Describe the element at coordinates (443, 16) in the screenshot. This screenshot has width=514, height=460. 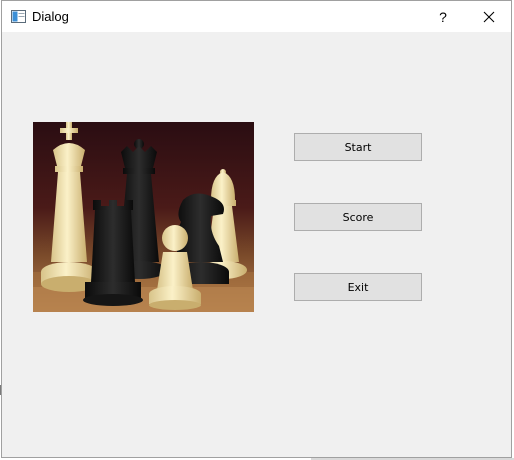
I see `help-button: ?` at that location.